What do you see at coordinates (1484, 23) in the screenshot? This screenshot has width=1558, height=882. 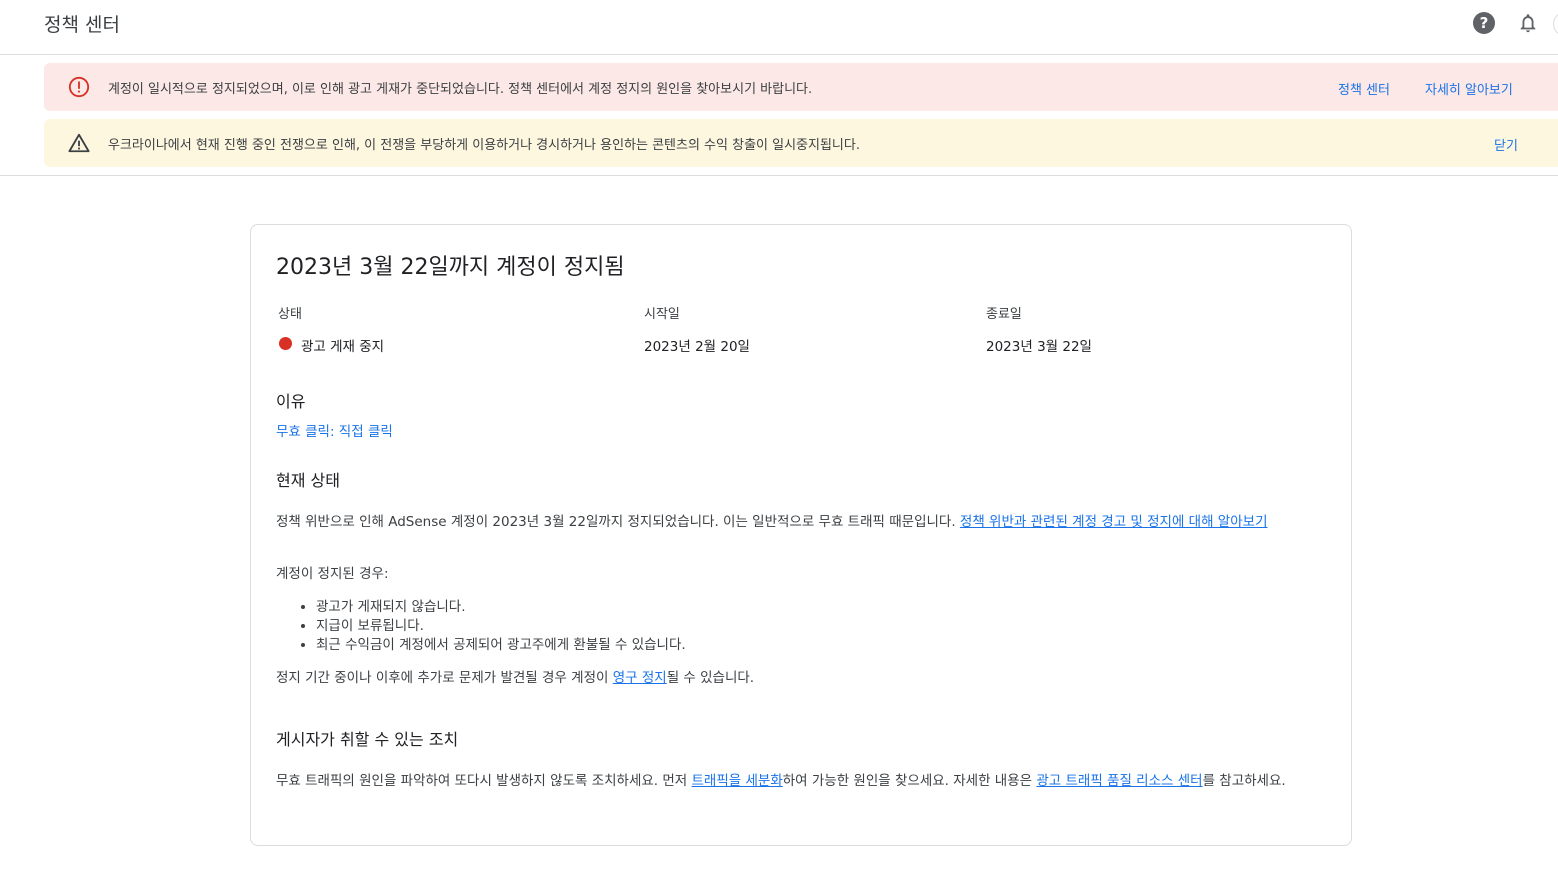 I see `help-icon: ?` at bounding box center [1484, 23].